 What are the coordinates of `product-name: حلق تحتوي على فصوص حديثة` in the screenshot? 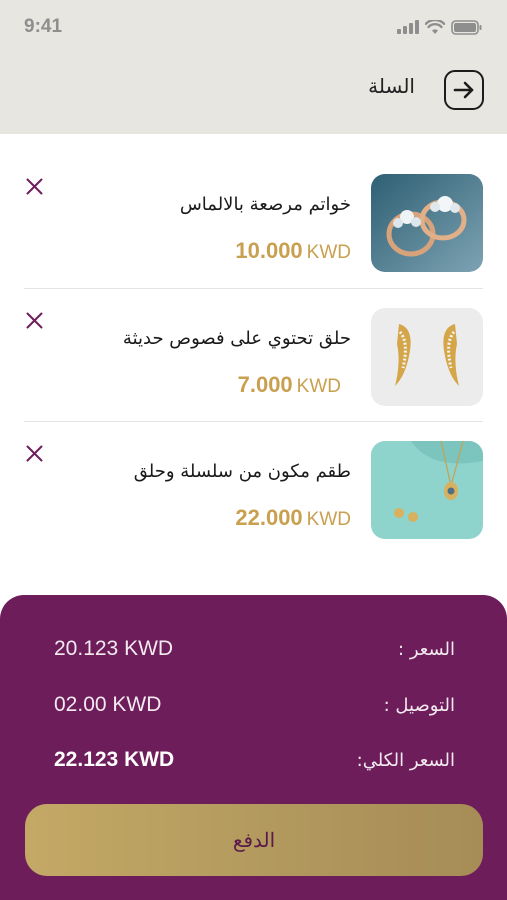 It's located at (236, 338).